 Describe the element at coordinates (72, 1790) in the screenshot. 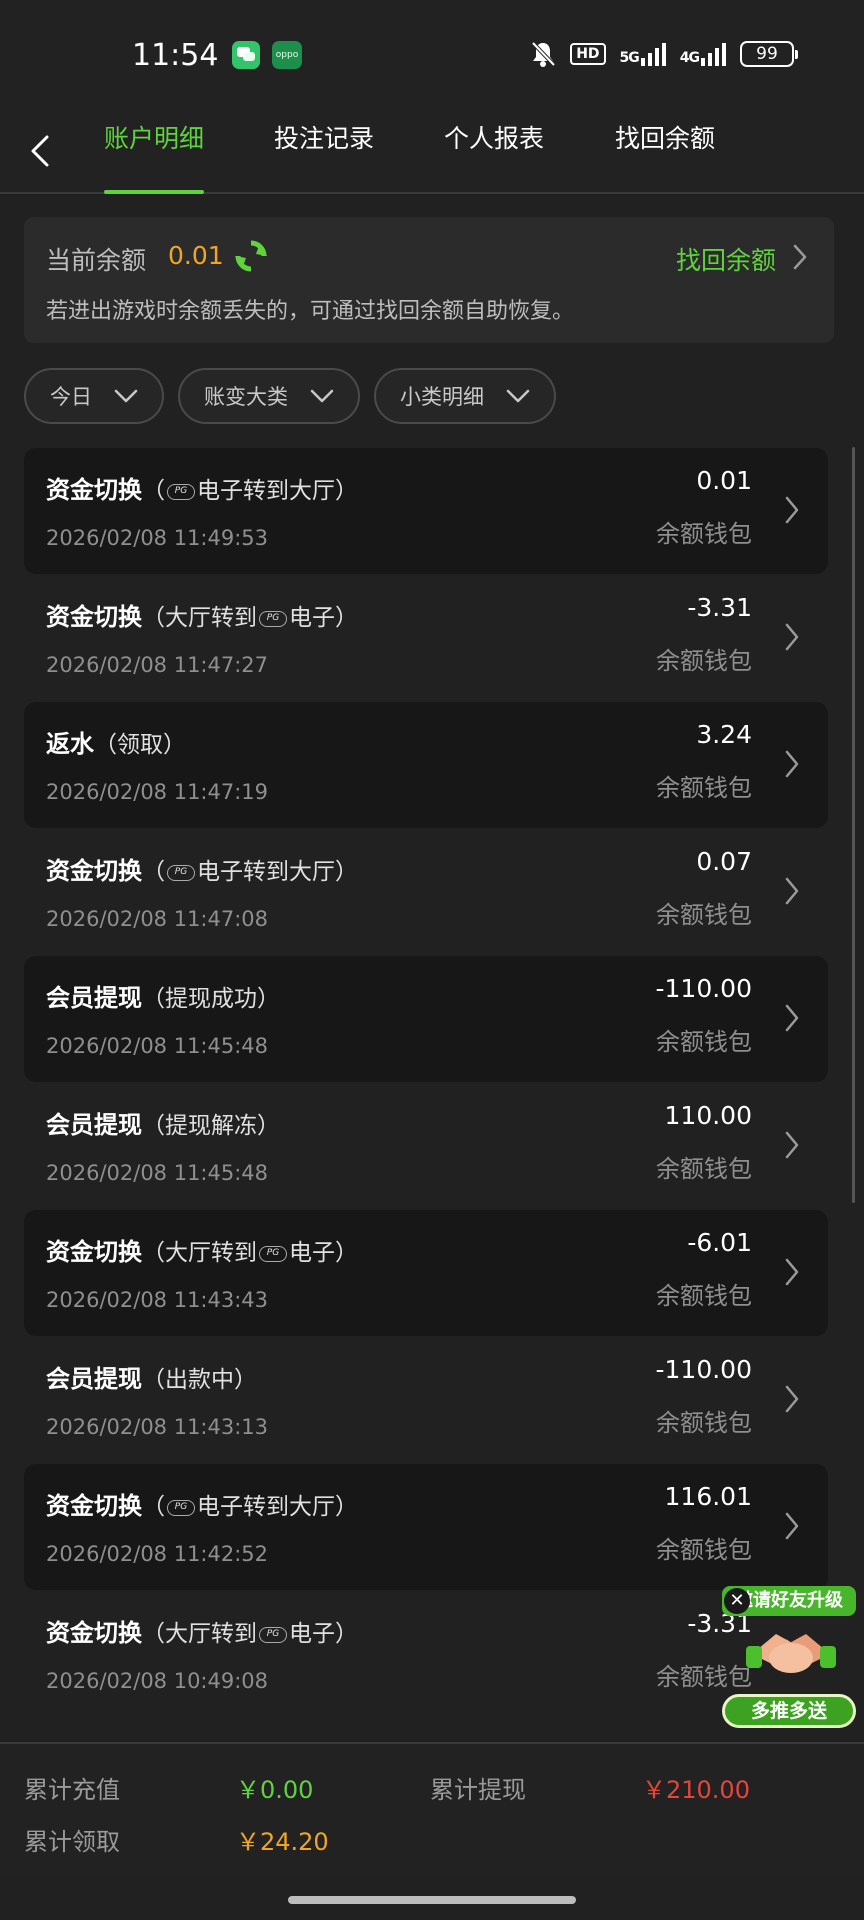

I see `total-deposit-label: 累计充值` at that location.